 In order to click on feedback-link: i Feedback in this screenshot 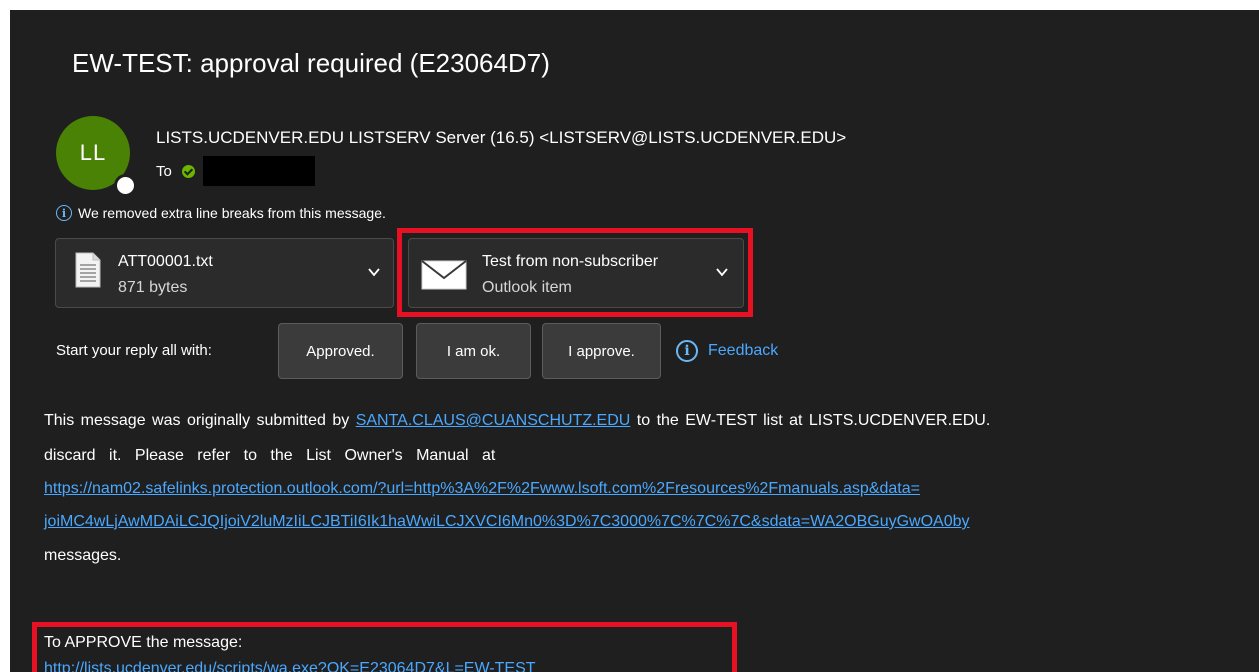, I will do `click(727, 351)`.